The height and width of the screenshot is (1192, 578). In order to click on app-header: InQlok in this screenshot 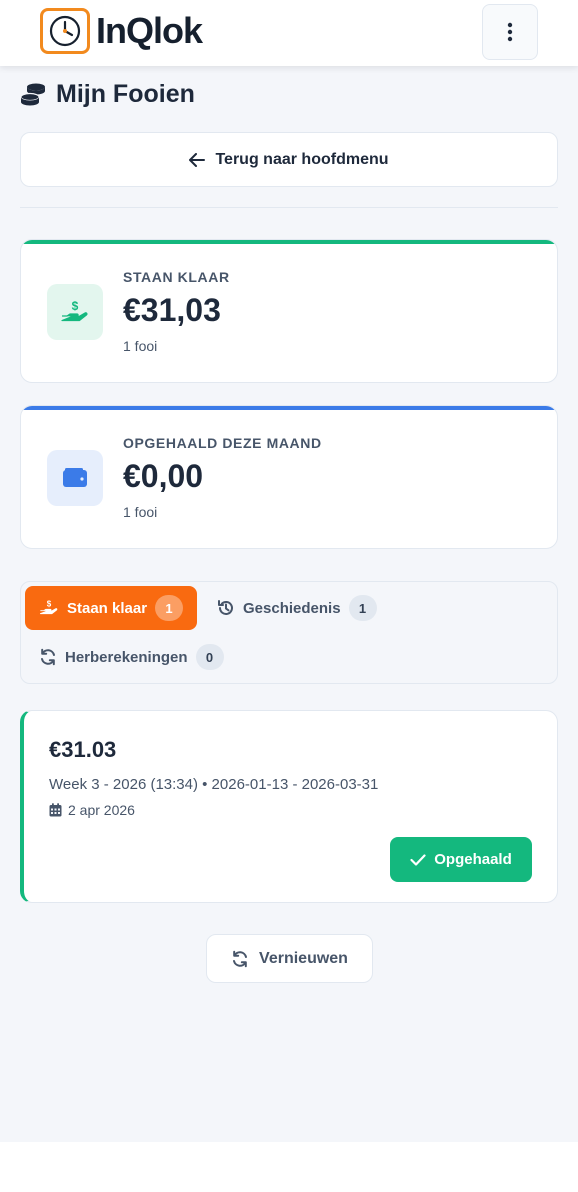, I will do `click(289, 33)`.